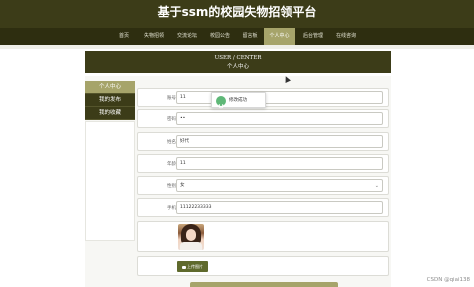  I want to click on sidebar-item-user-center: 个人中心, so click(110, 87).